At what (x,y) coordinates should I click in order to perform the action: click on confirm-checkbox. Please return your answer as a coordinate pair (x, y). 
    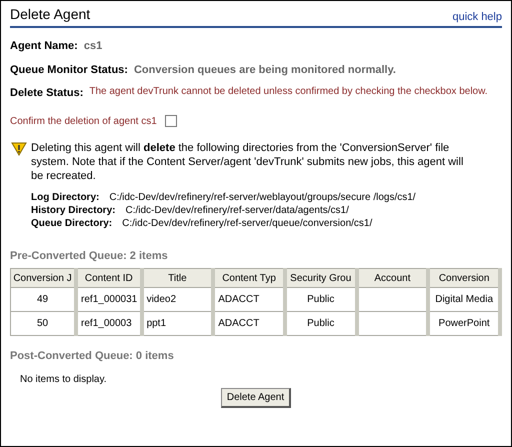
    Looking at the image, I should click on (170, 121).